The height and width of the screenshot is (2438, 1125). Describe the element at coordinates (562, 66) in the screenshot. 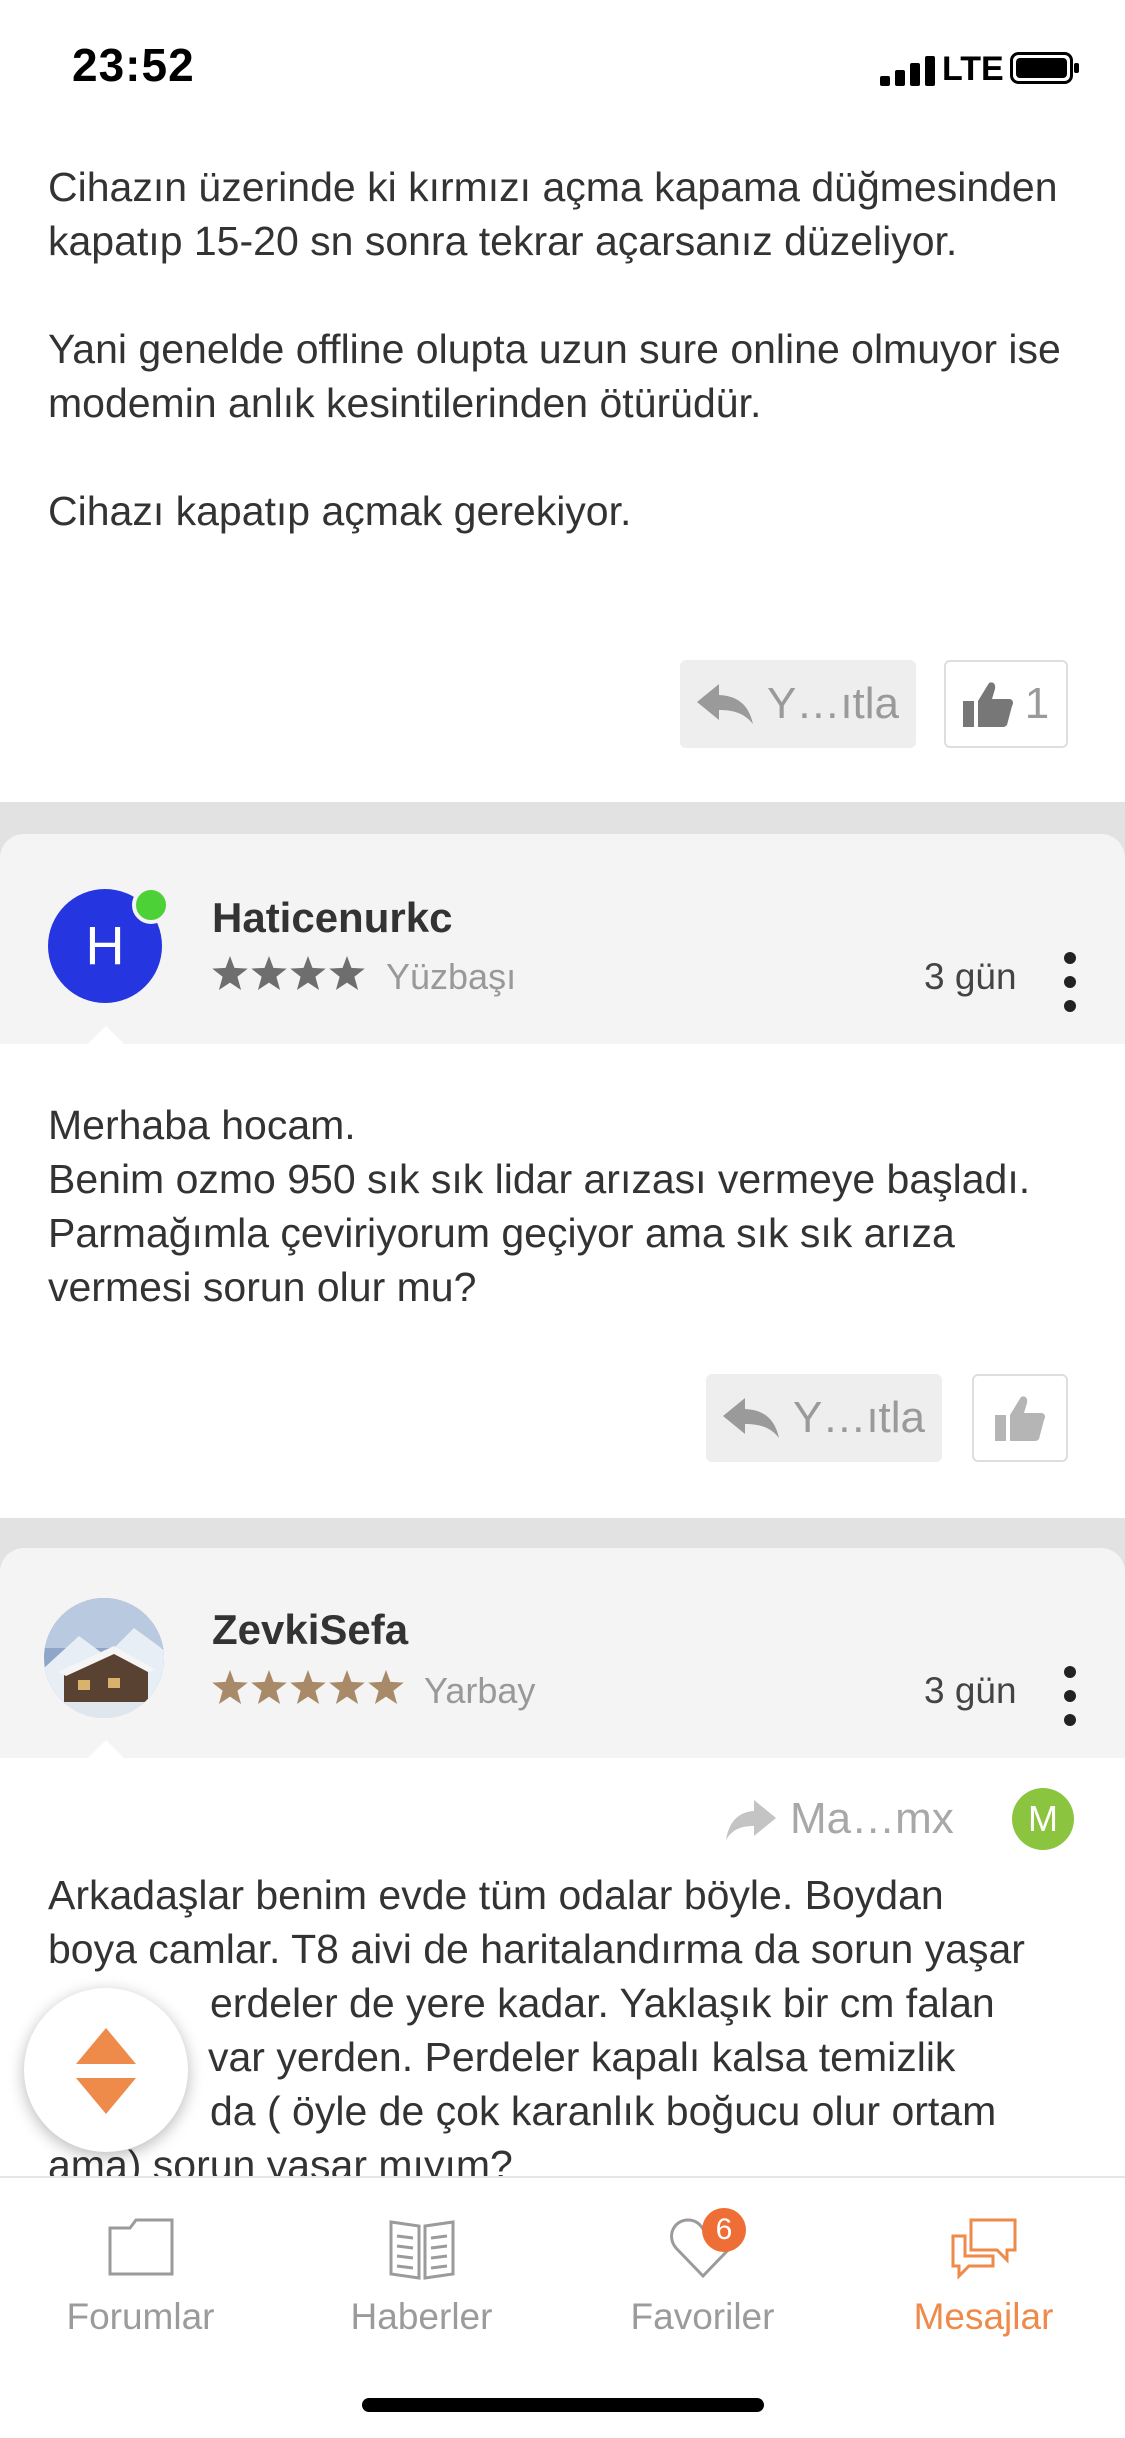

I see `status-bar: 23:52 LTE` at that location.